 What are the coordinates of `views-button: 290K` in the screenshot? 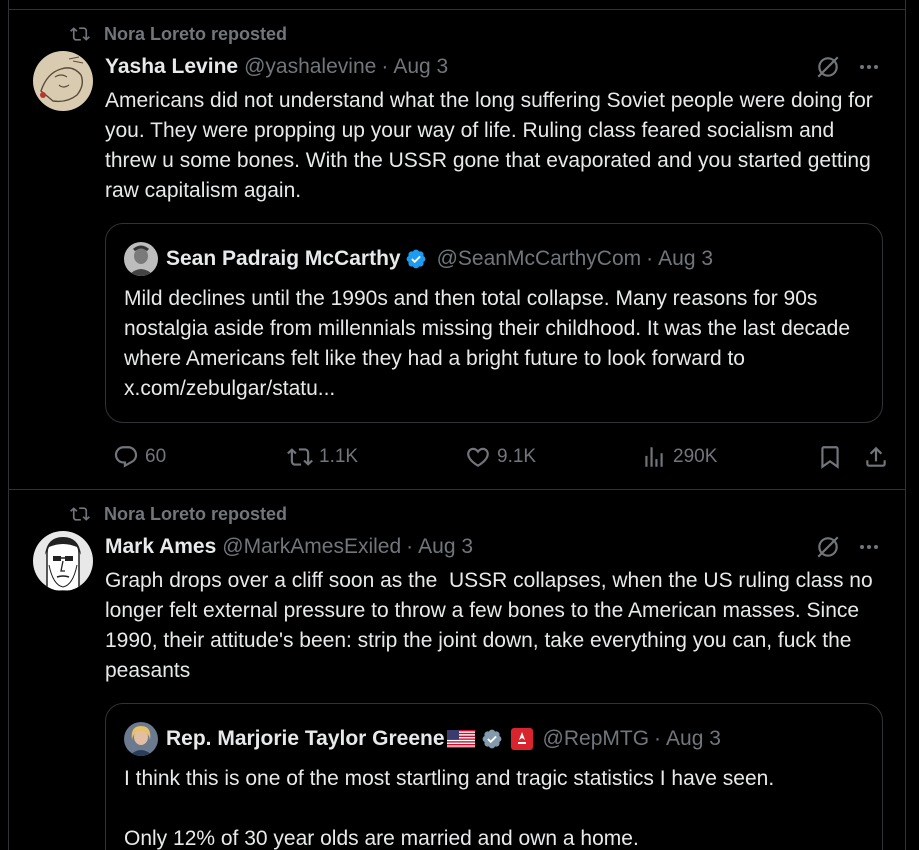 It's located at (679, 457).